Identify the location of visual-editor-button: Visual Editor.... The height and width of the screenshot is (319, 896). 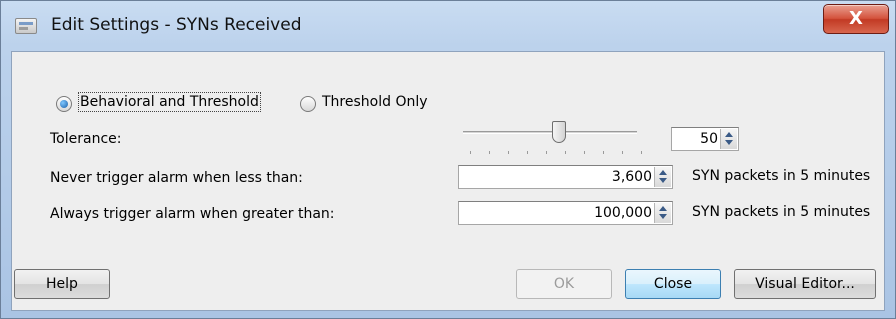
(805, 284).